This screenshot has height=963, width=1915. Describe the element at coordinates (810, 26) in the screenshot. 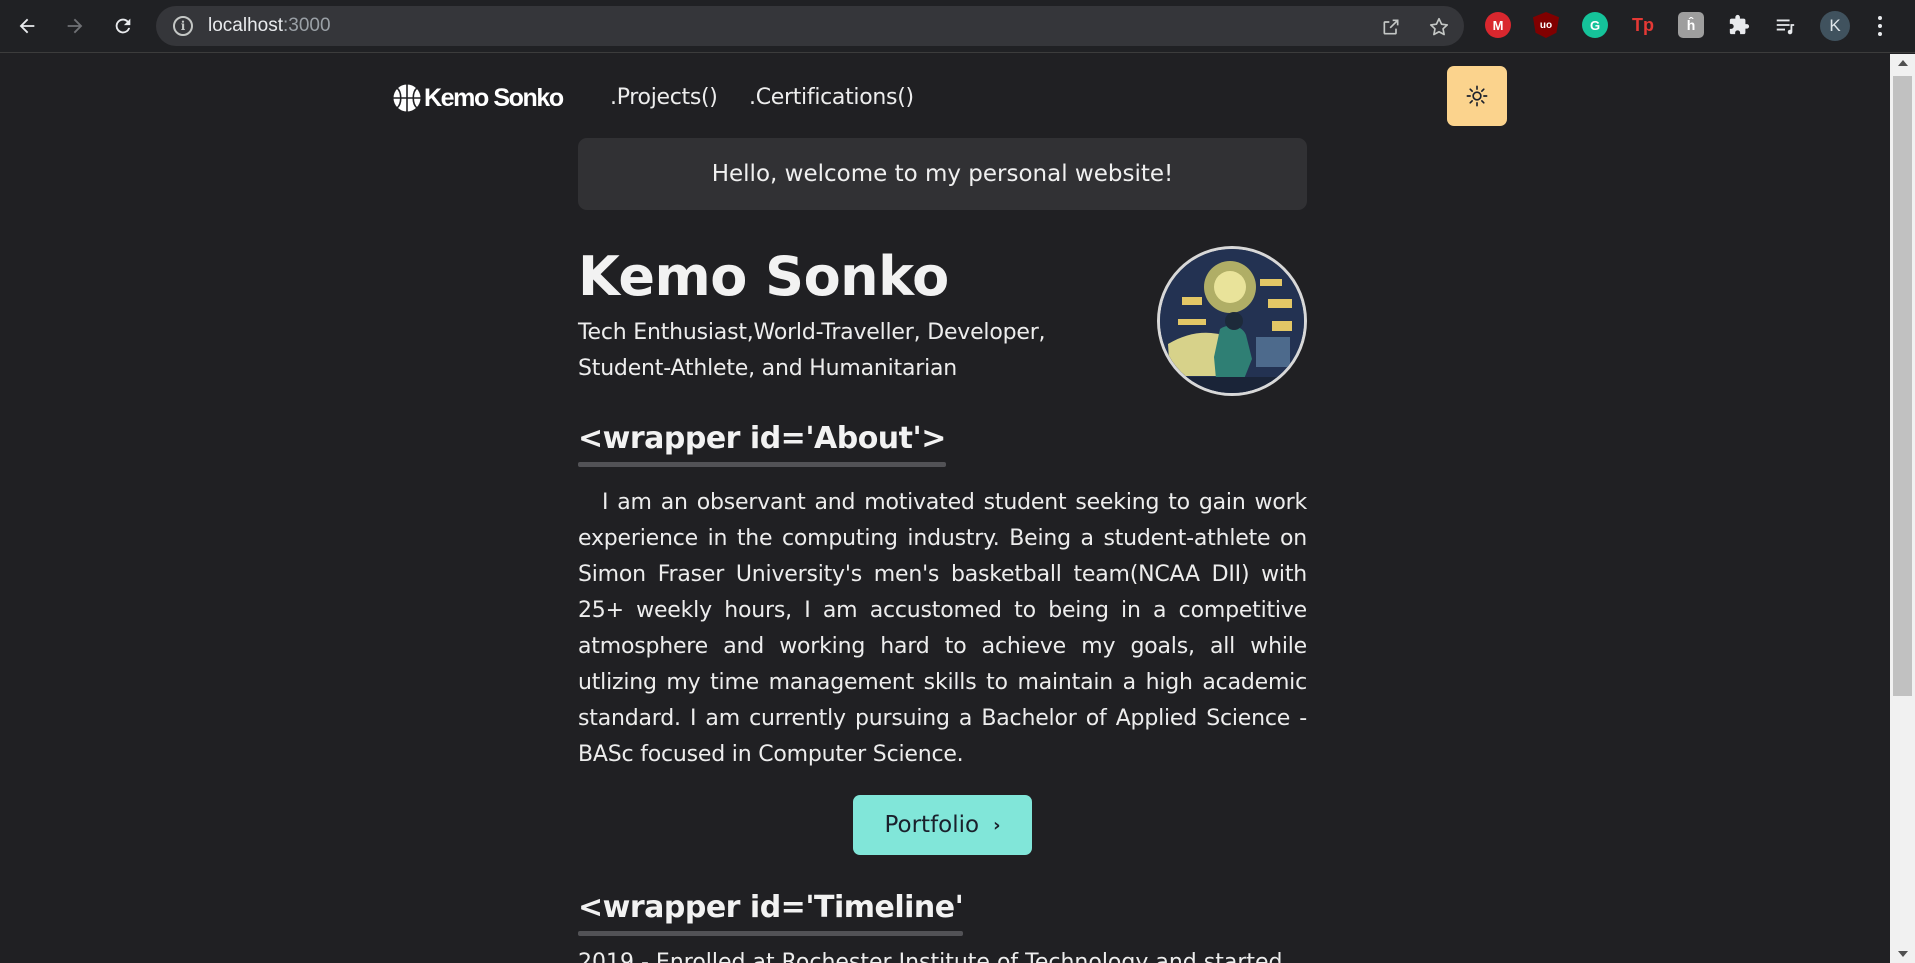

I see `address-bar: i localhost:3000` at that location.